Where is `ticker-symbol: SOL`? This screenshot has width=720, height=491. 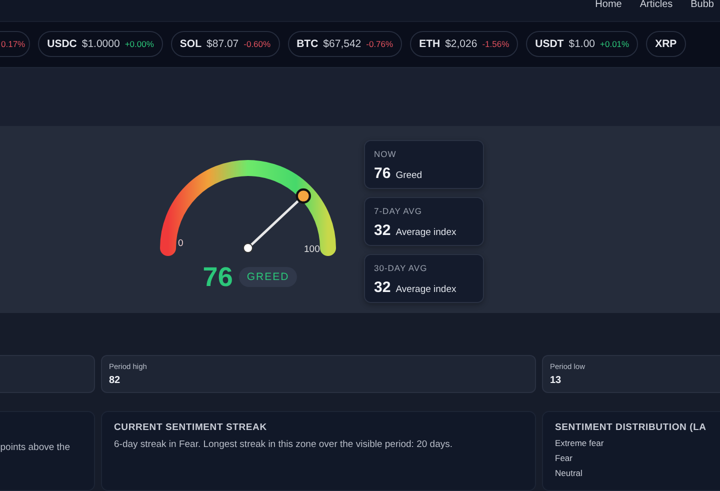 ticker-symbol: SOL is located at coordinates (191, 44).